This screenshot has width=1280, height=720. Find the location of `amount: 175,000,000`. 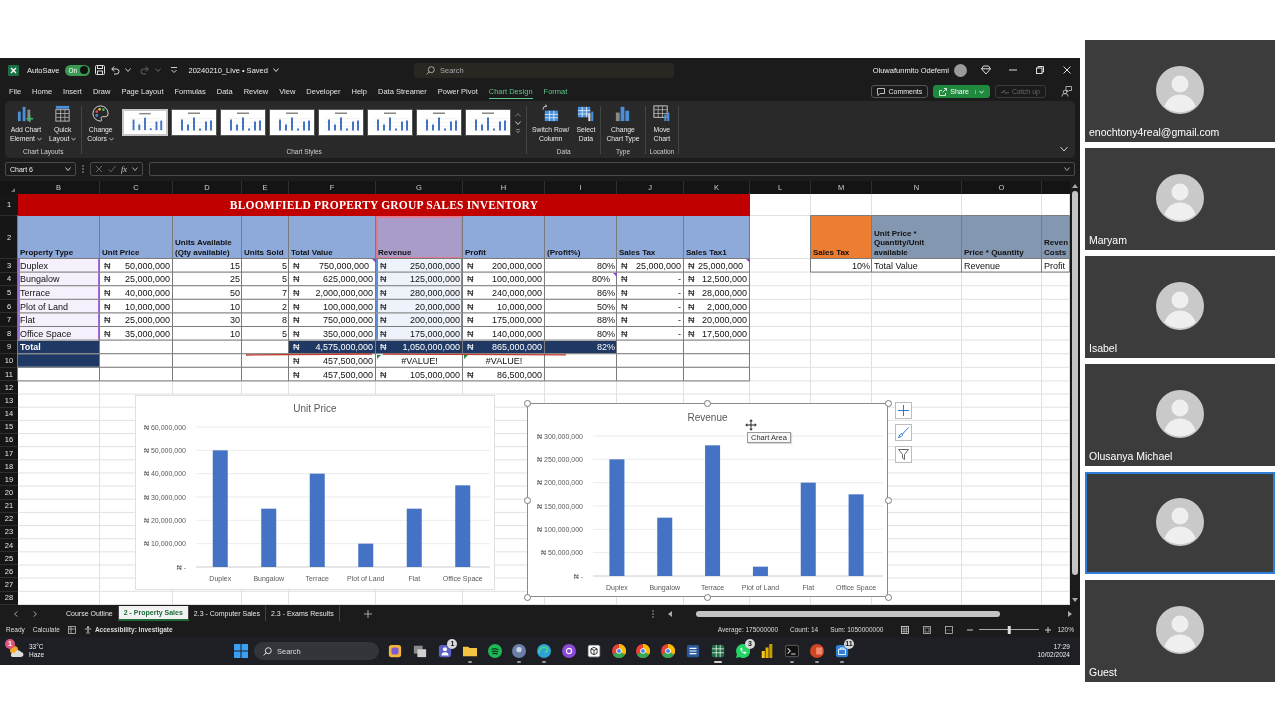

amount: 175,000,000 is located at coordinates (516, 320).